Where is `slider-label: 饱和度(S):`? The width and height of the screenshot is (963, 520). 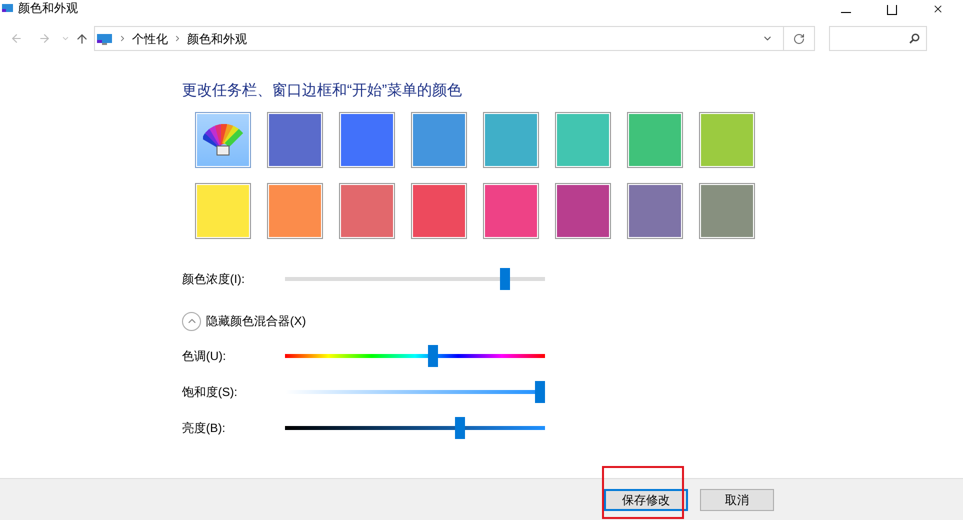
slider-label: 饱和度(S): is located at coordinates (210, 392).